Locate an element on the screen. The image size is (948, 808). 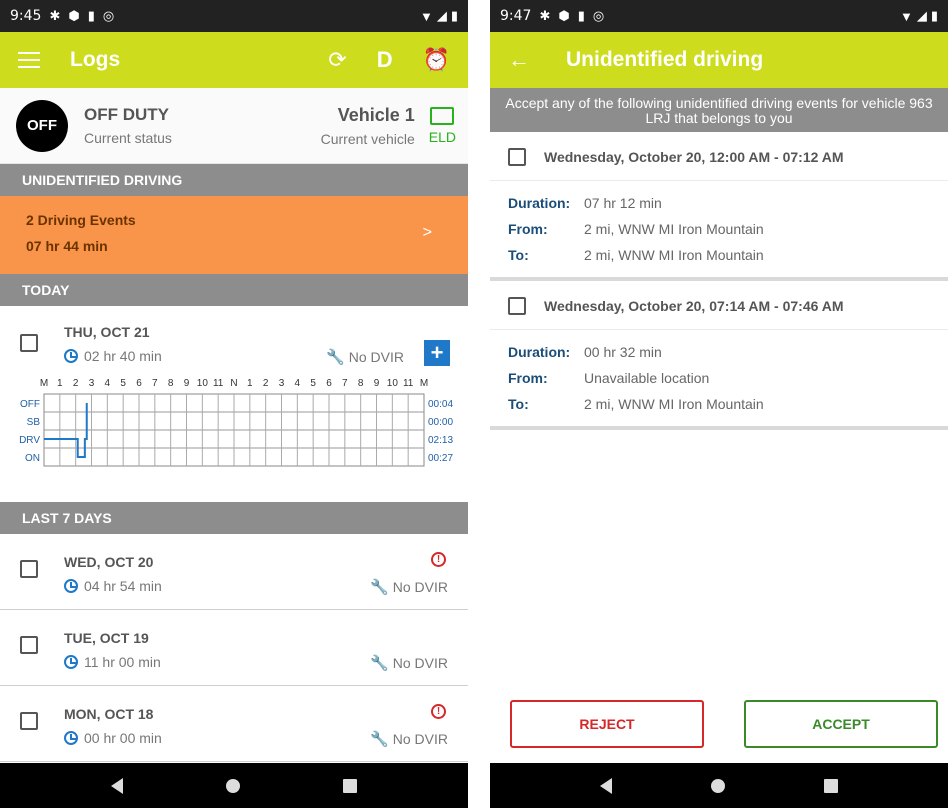
app-bar: Logs ⟳ D ⏰ is located at coordinates (234, 60).